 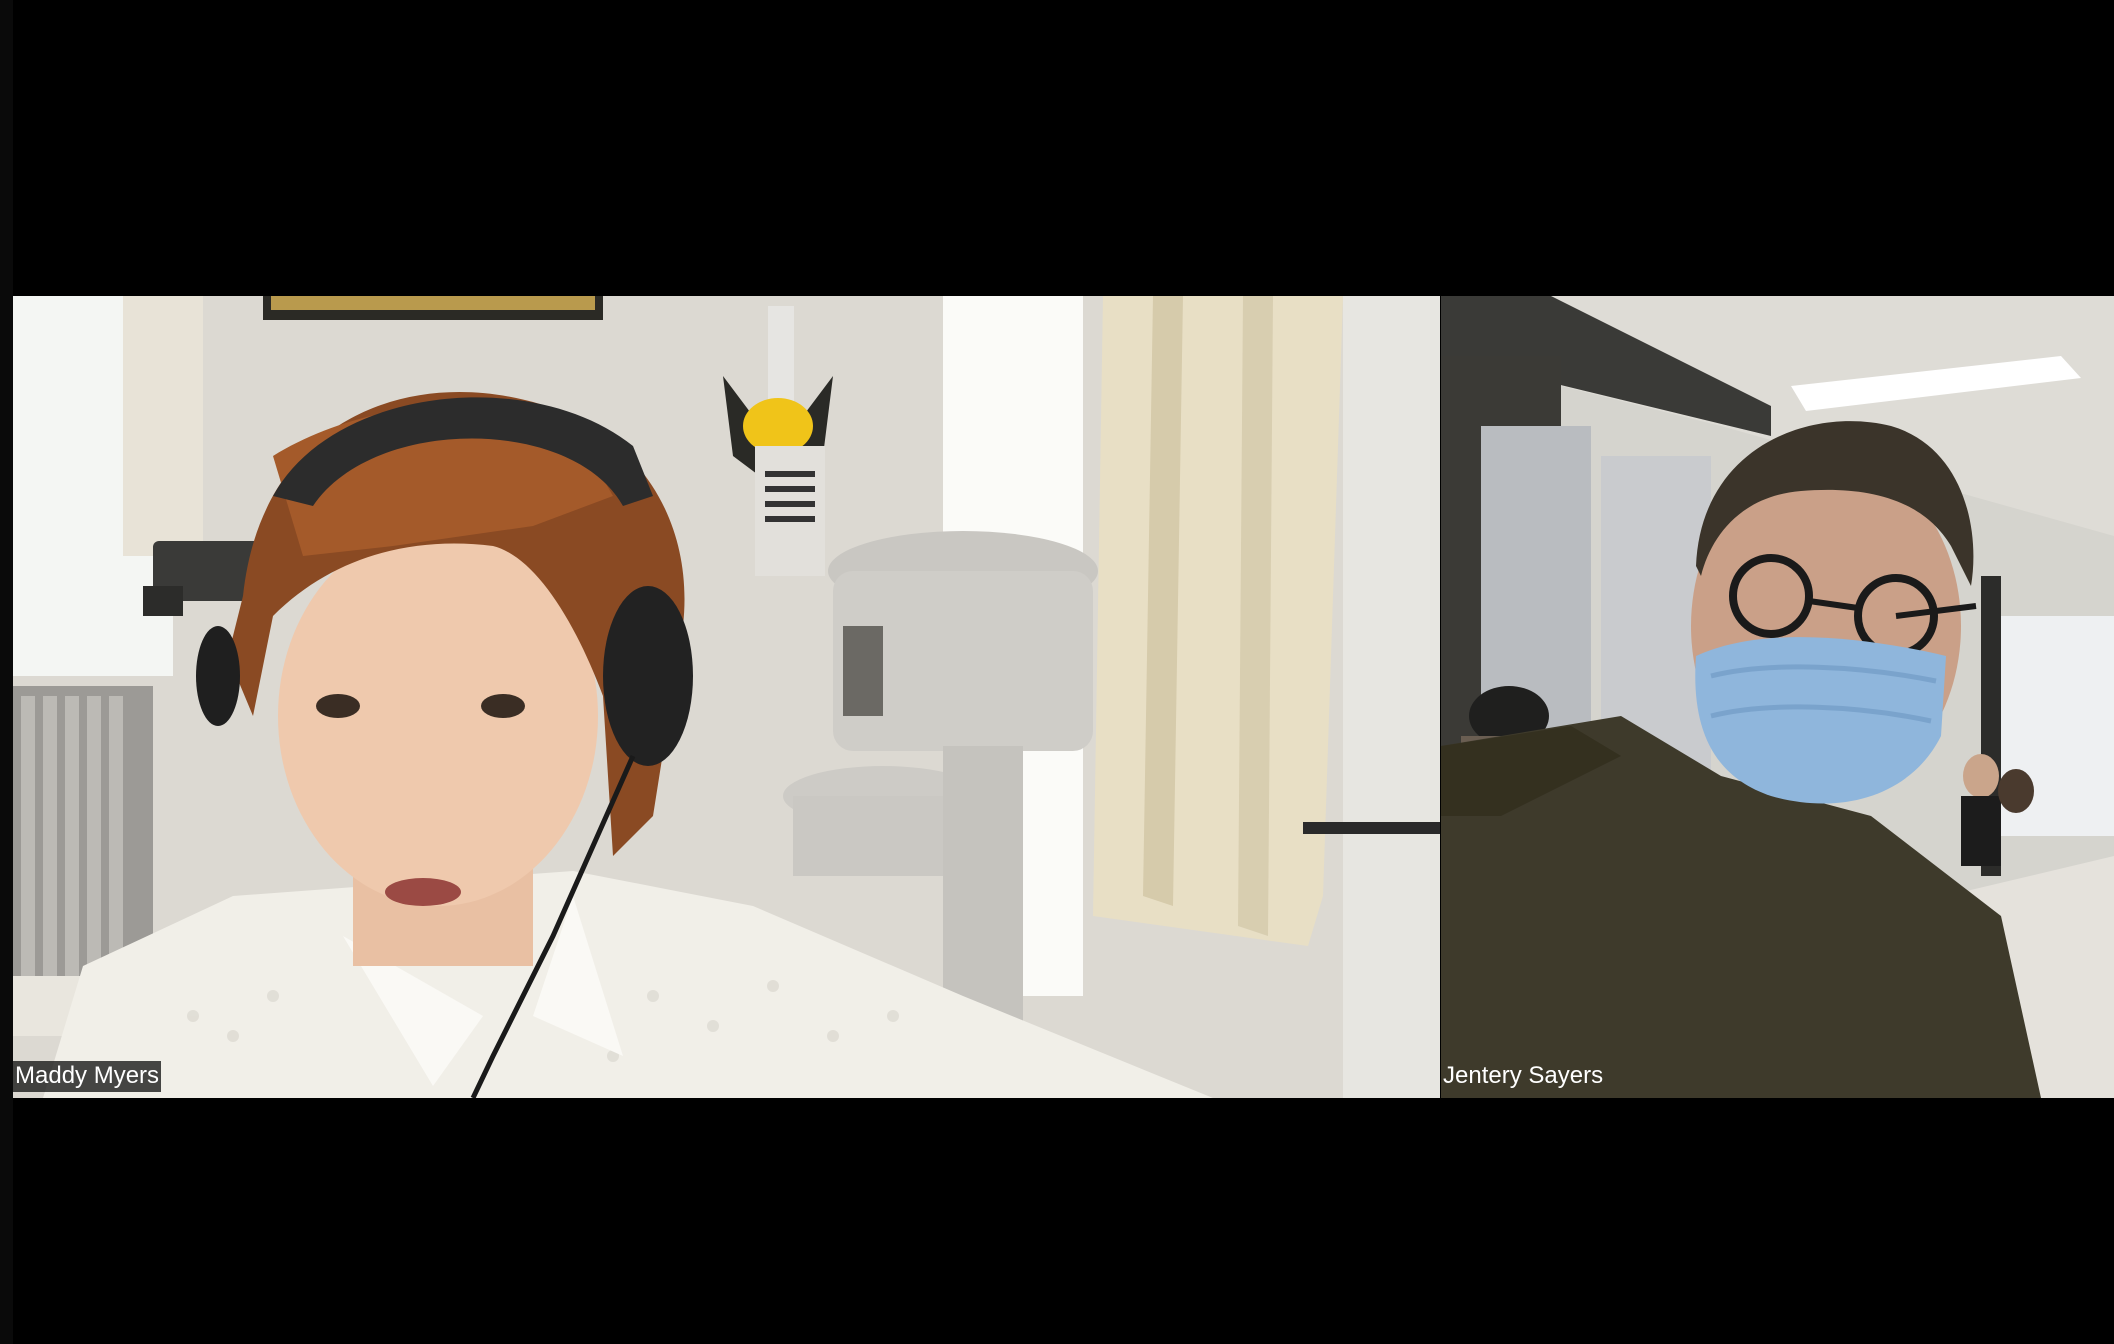 I want to click on participant-name-label: Maddy Myers, so click(x=87, y=1076).